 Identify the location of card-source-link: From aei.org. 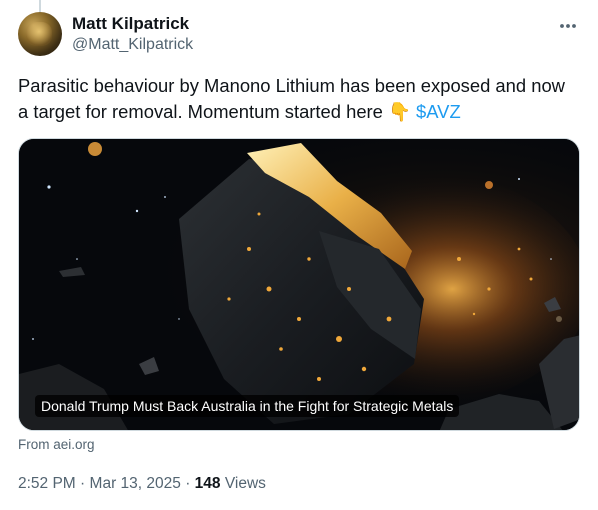
(56, 445).